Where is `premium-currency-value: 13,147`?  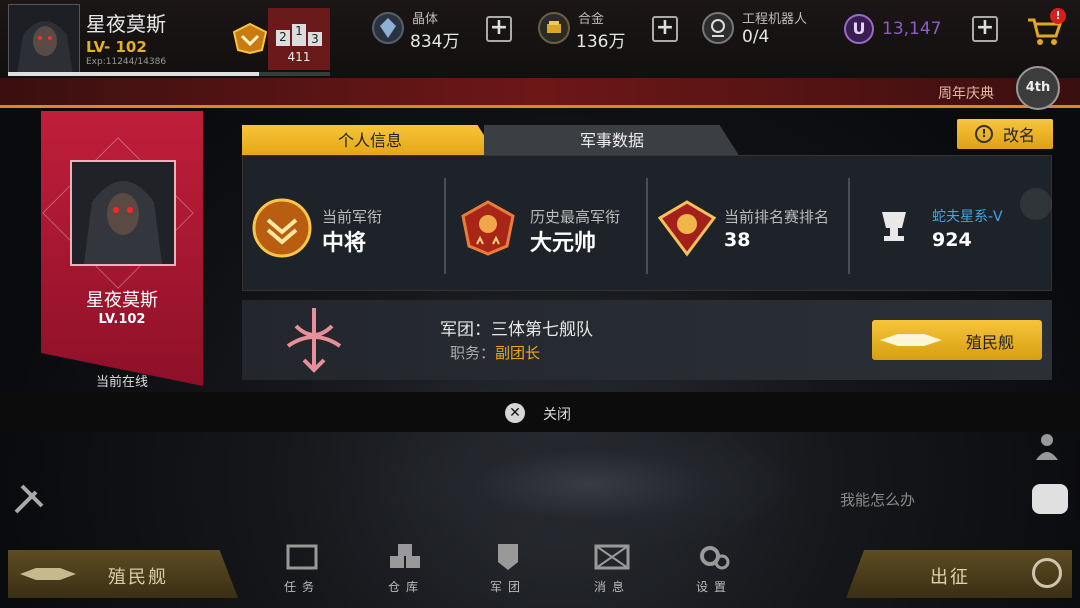 premium-currency-value: 13,147 is located at coordinates (912, 29).